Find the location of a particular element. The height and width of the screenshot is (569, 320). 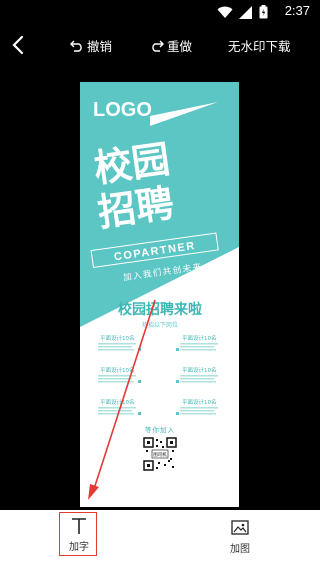

poster-qr-code: 图司机 is located at coordinates (160, 454).